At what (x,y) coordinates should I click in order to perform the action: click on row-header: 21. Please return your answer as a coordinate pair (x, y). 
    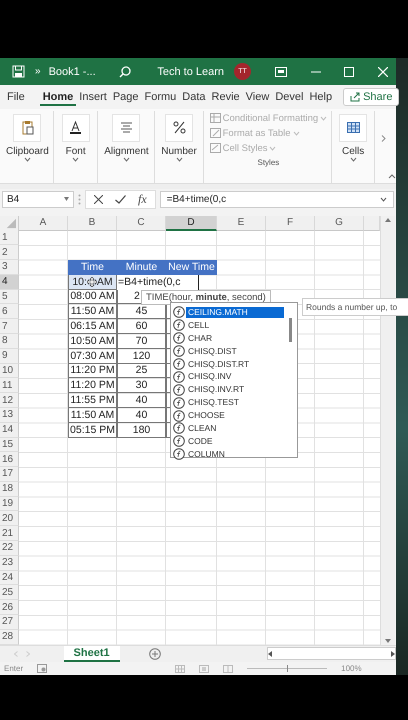
    Looking at the image, I should click on (9, 534).